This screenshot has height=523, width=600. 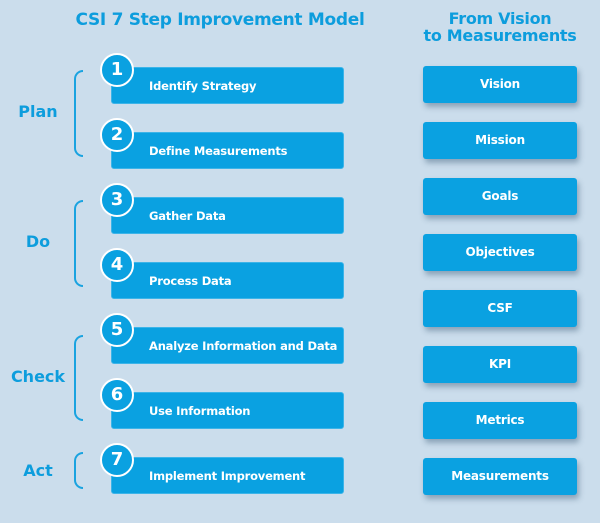 I want to click on vision-title-line-2: to Measurements, so click(x=500, y=35).